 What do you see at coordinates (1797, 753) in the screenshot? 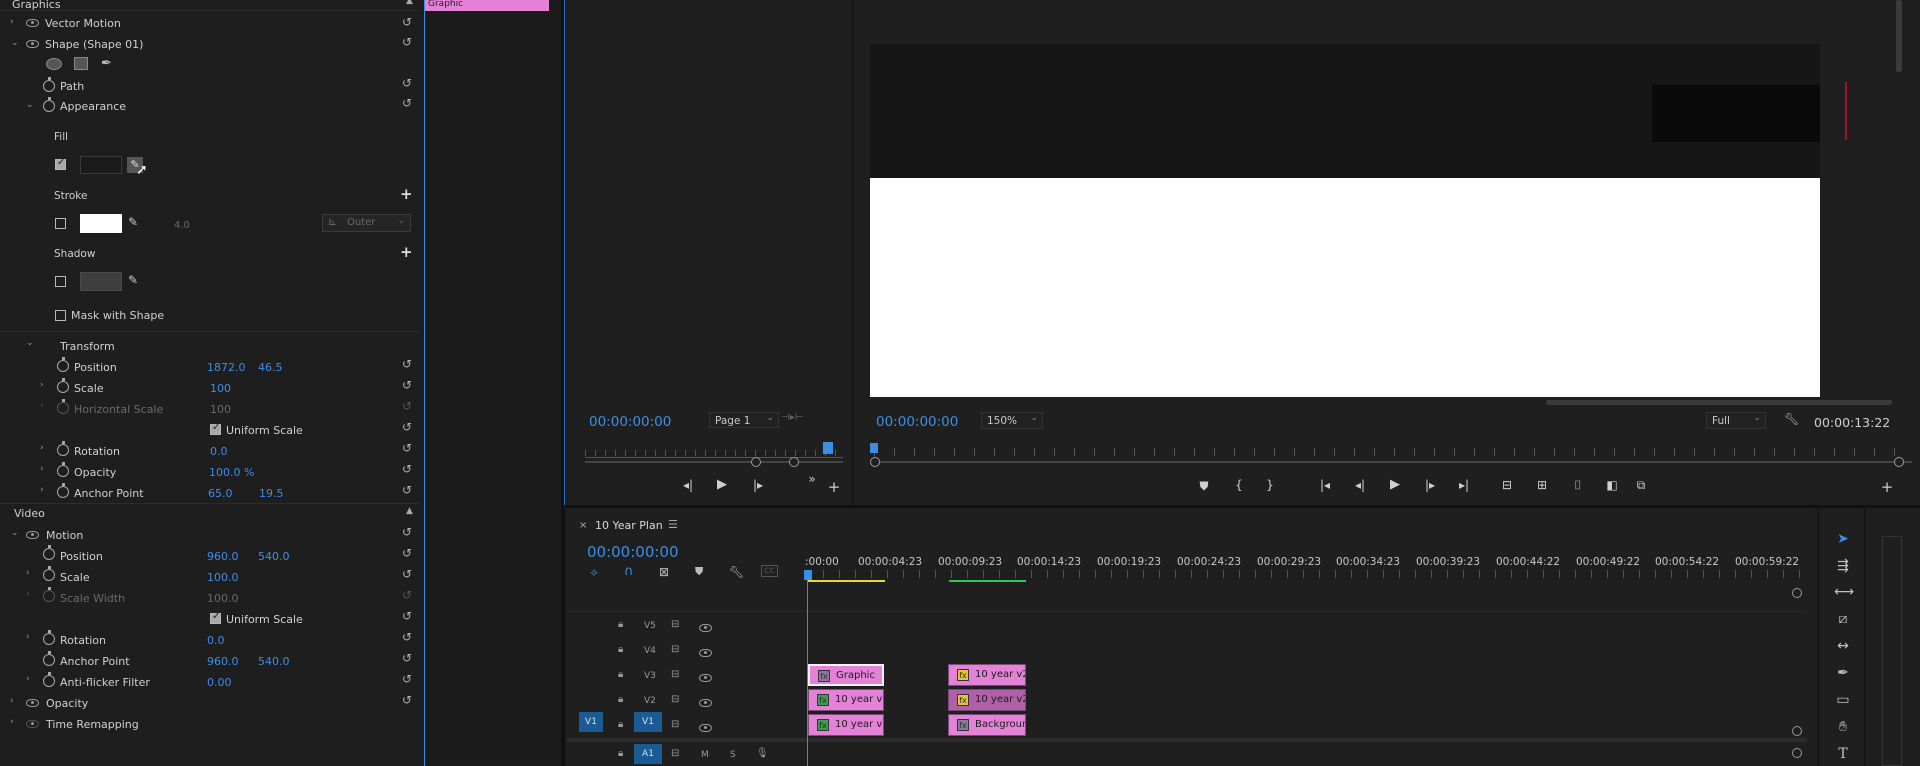
I see `audio-zoom-handle` at bounding box center [1797, 753].